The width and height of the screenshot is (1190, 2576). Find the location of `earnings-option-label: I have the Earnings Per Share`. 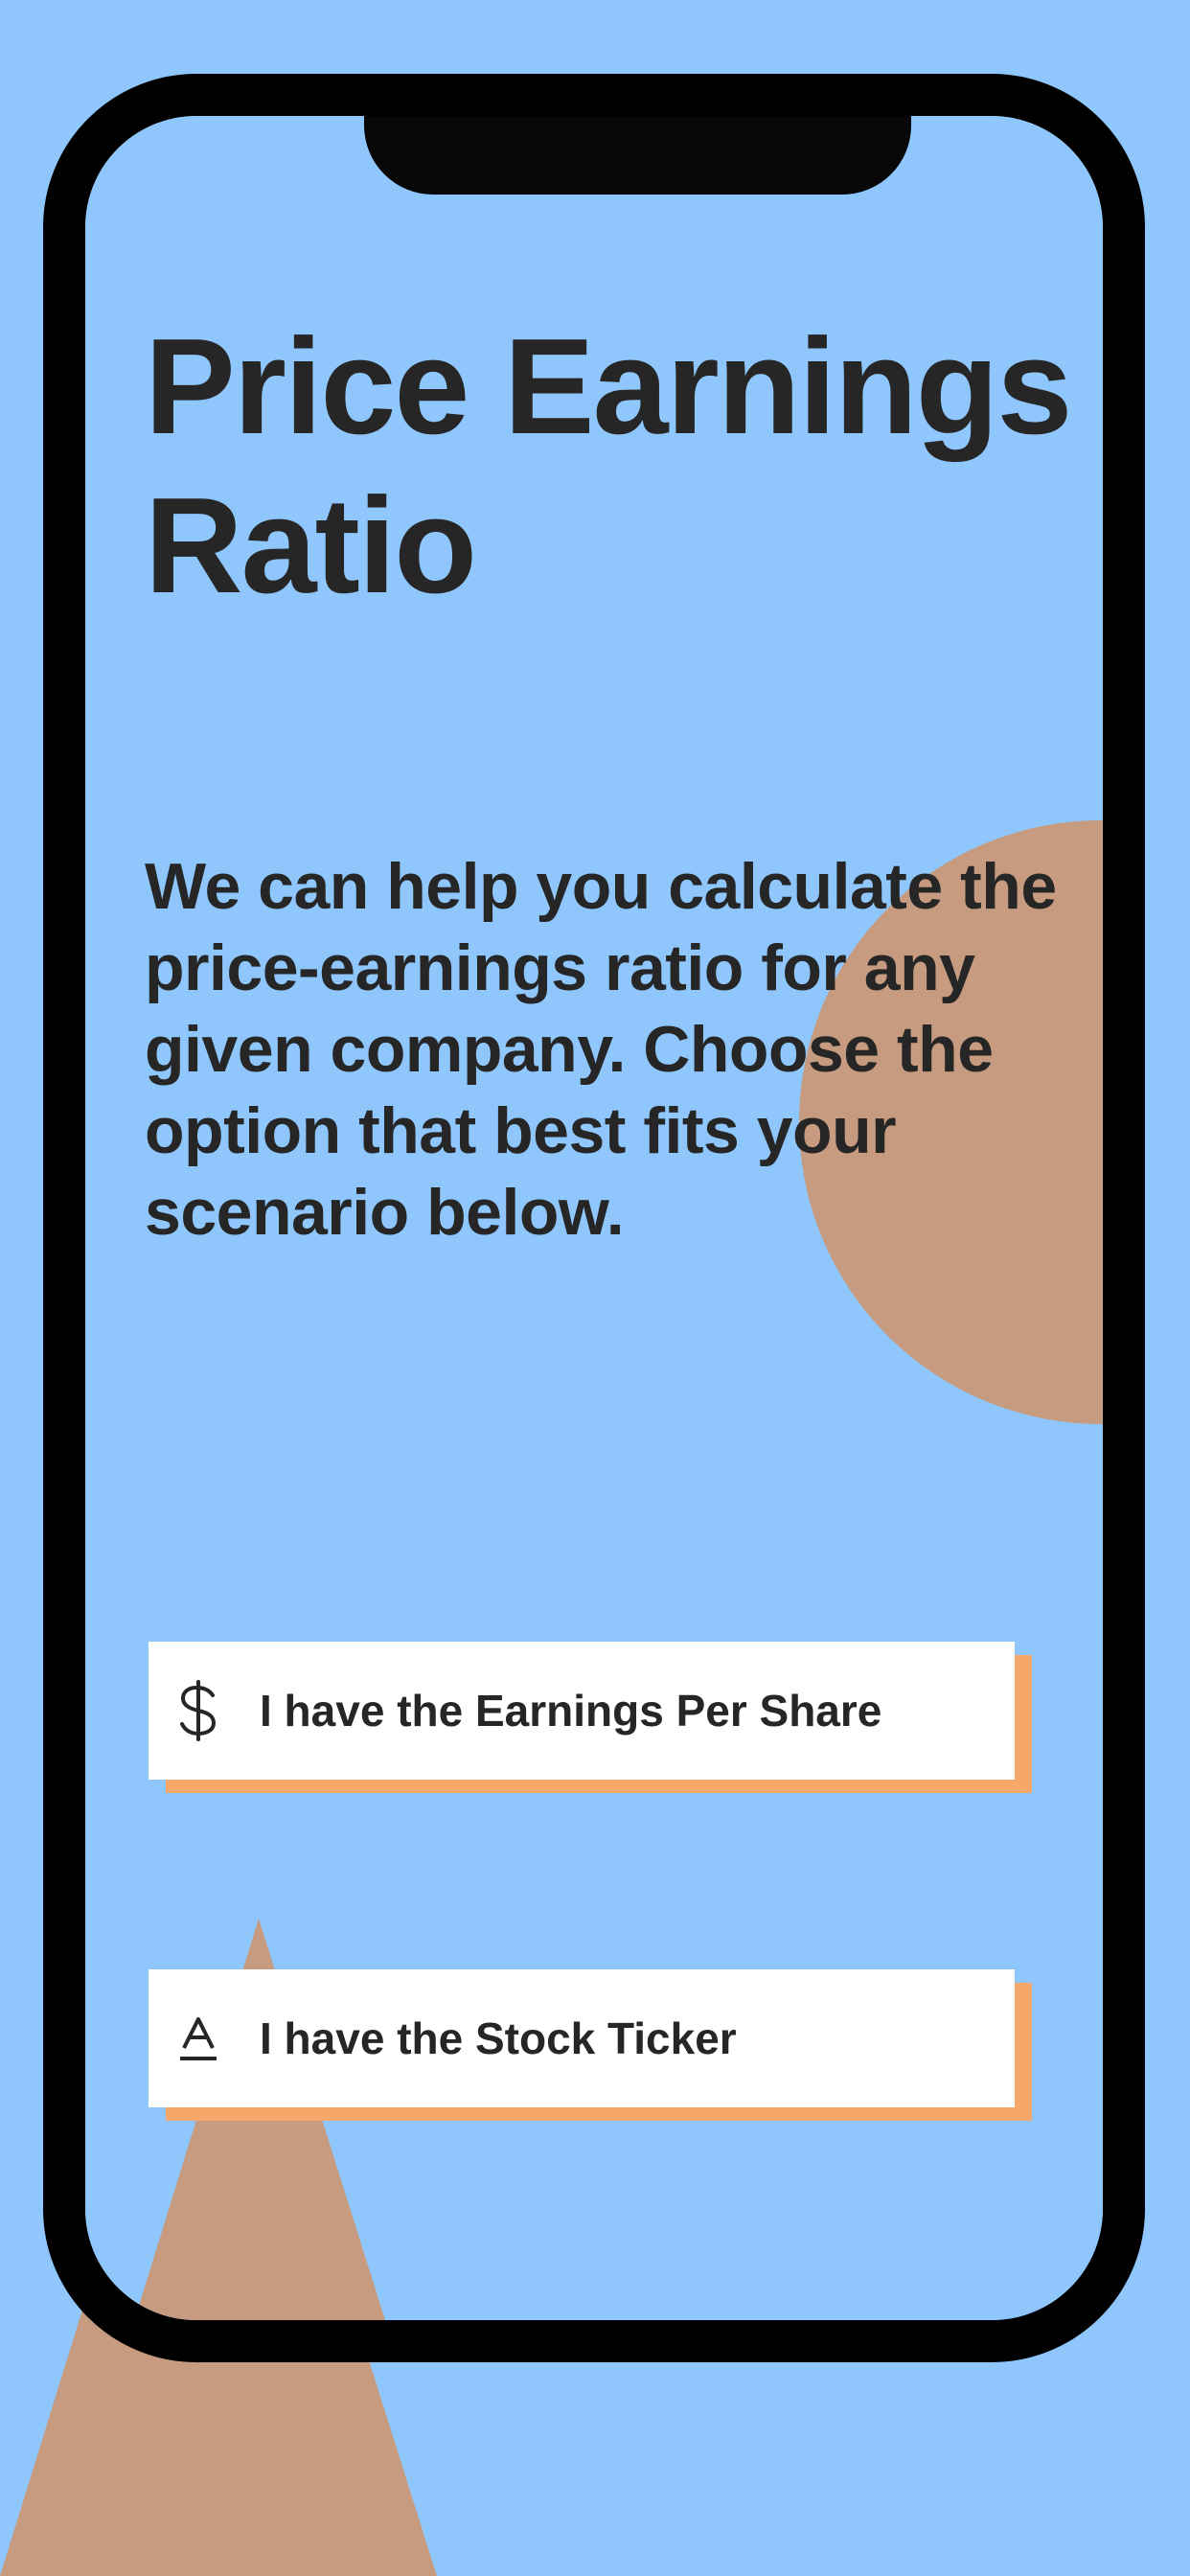

earnings-option-label: I have the Earnings Per Share is located at coordinates (571, 1711).